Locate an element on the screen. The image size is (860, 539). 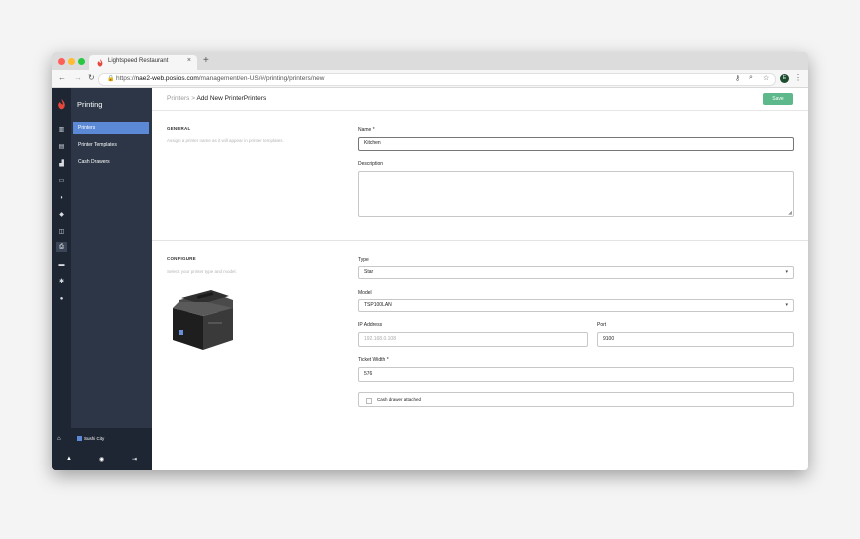
configure-section-description: Select your printer type and model. is located at coordinates (202, 271).